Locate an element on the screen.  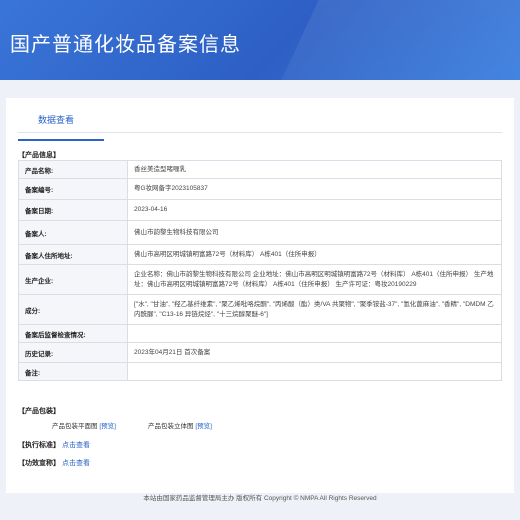
efficacy-heading: 【功效宣称】 点击查看 is located at coordinates (54, 463).